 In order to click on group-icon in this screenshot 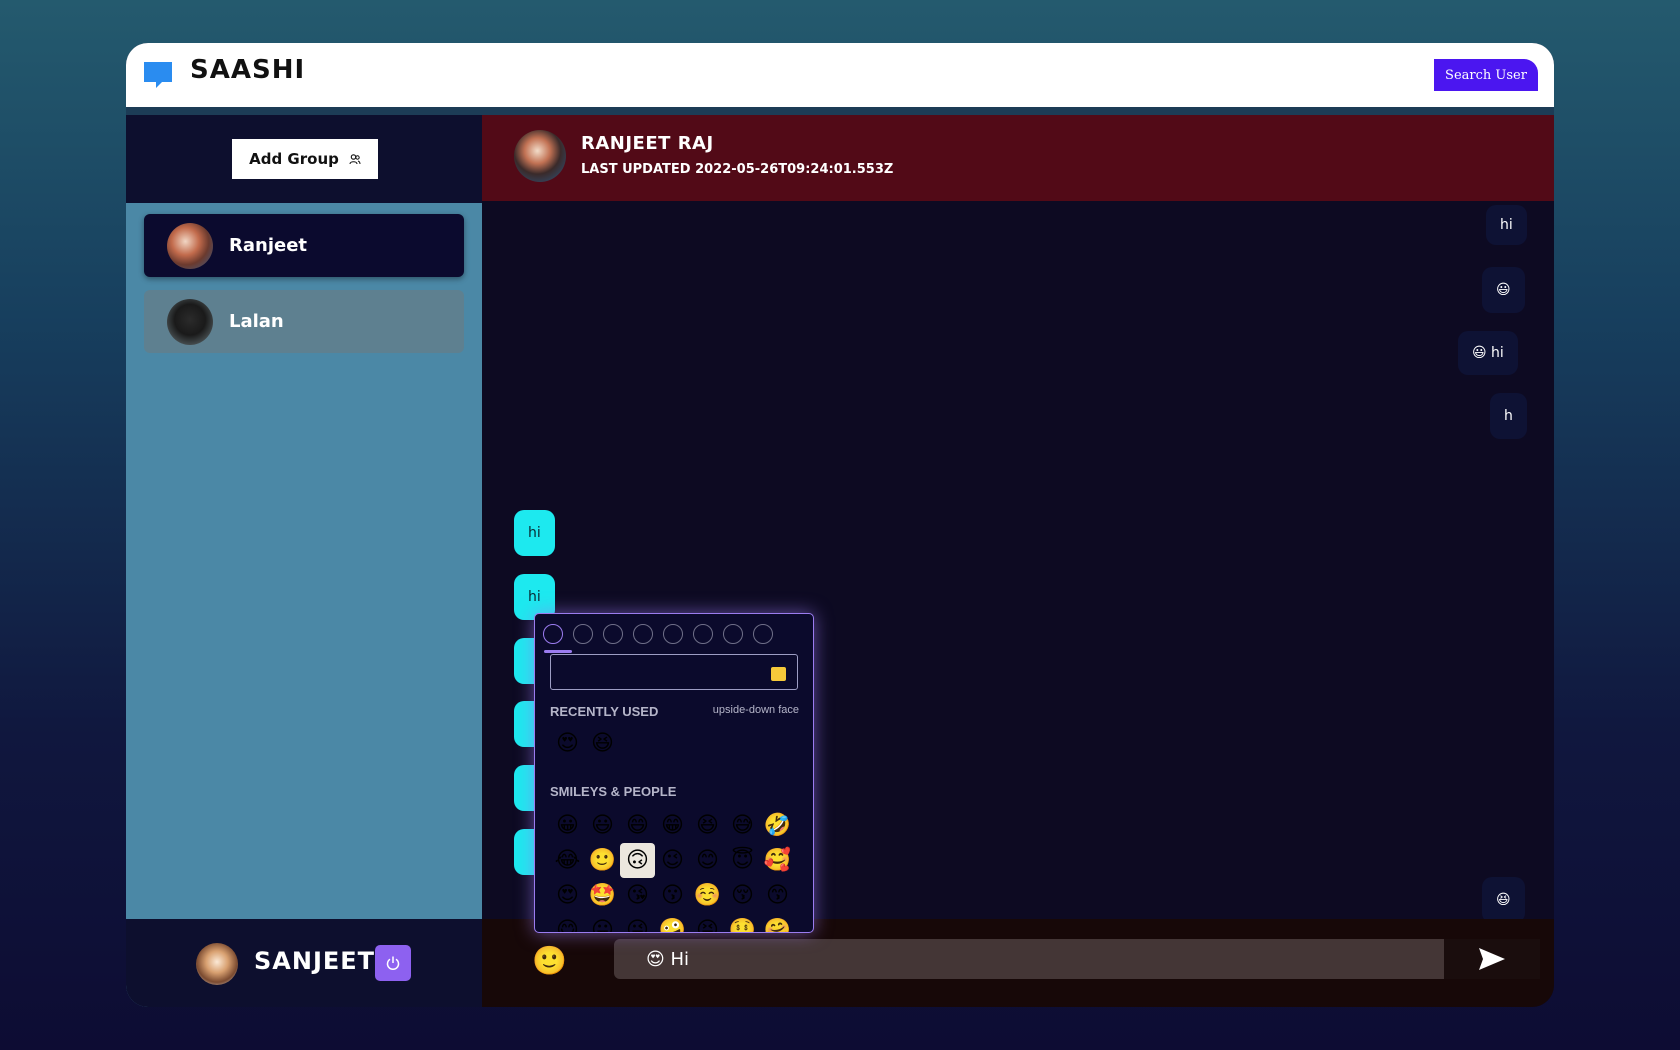, I will do `click(355, 159)`.